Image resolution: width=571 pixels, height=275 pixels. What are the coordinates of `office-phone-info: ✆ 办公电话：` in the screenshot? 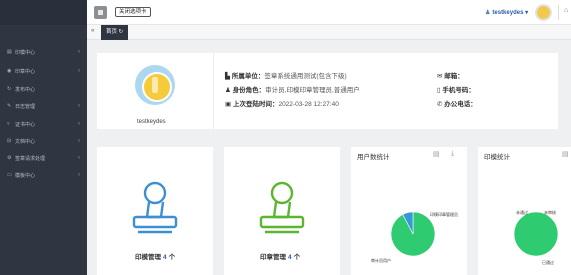 It's located at (457, 103).